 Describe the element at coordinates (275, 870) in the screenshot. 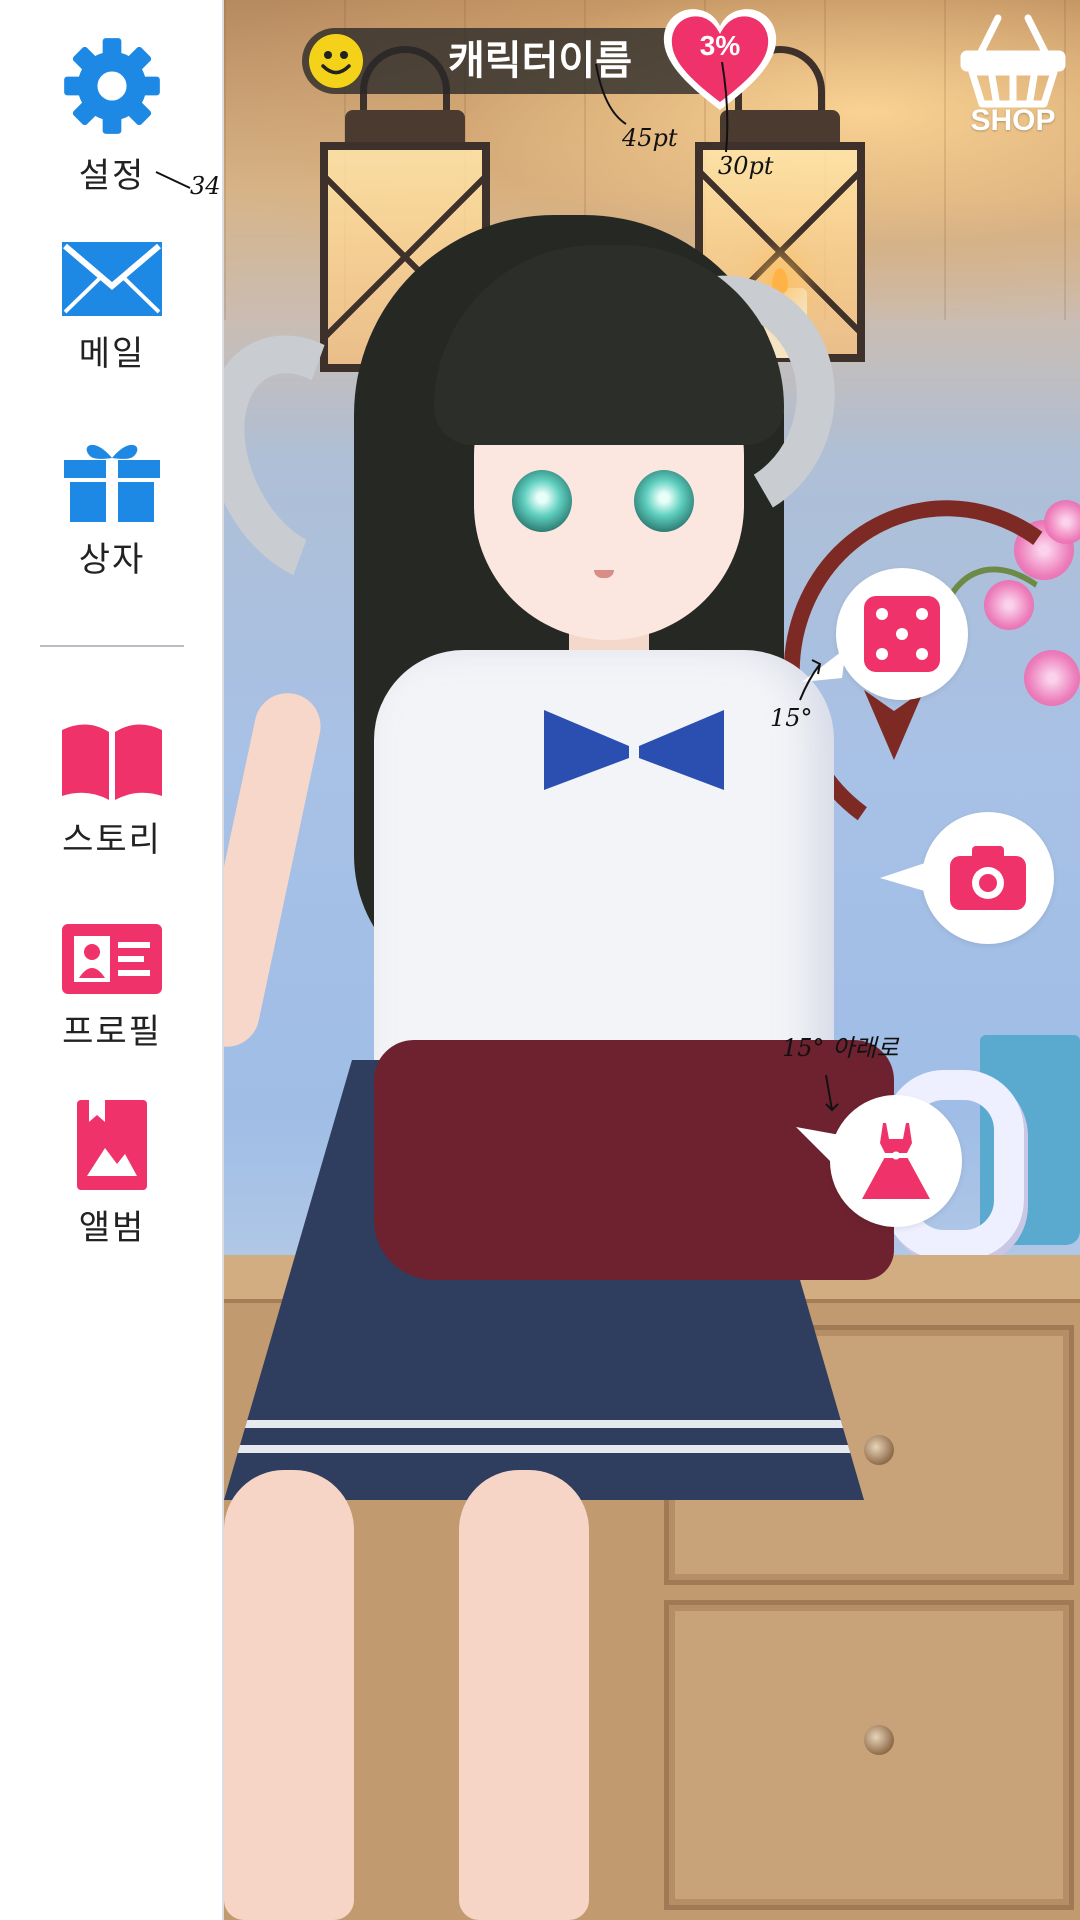

I see `character-arm-left` at that location.